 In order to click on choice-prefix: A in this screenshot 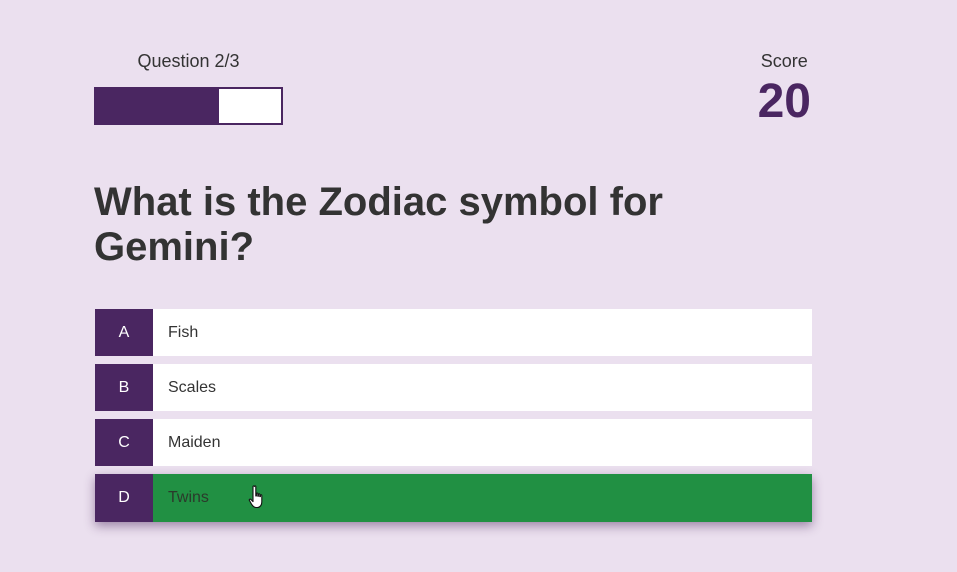, I will do `click(124, 332)`.